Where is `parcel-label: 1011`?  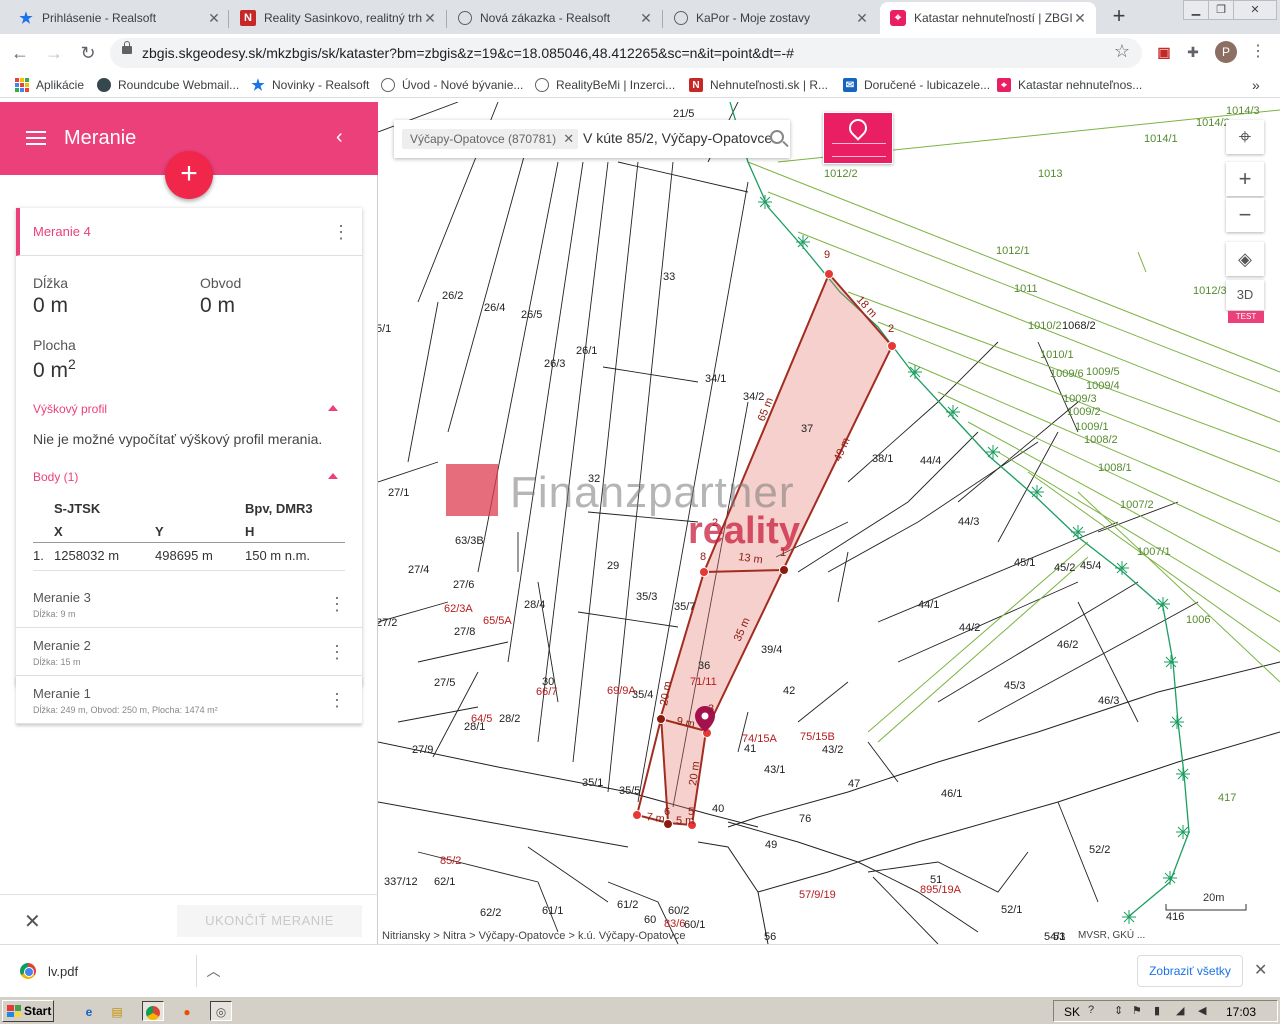
parcel-label: 1011 is located at coordinates (1026, 289).